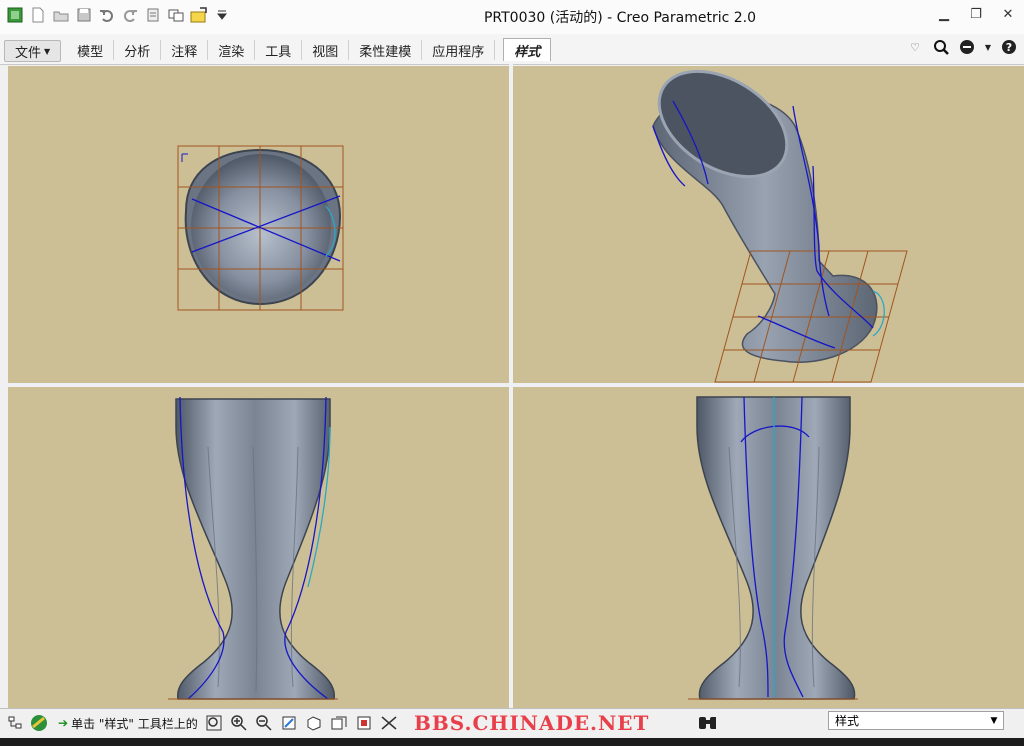  I want to click on ribbon-tabs: 文件 ▼ 模型 分析 注释 渲染 工具 视图 柔性建模 应用程序 样式, so click(278, 50).